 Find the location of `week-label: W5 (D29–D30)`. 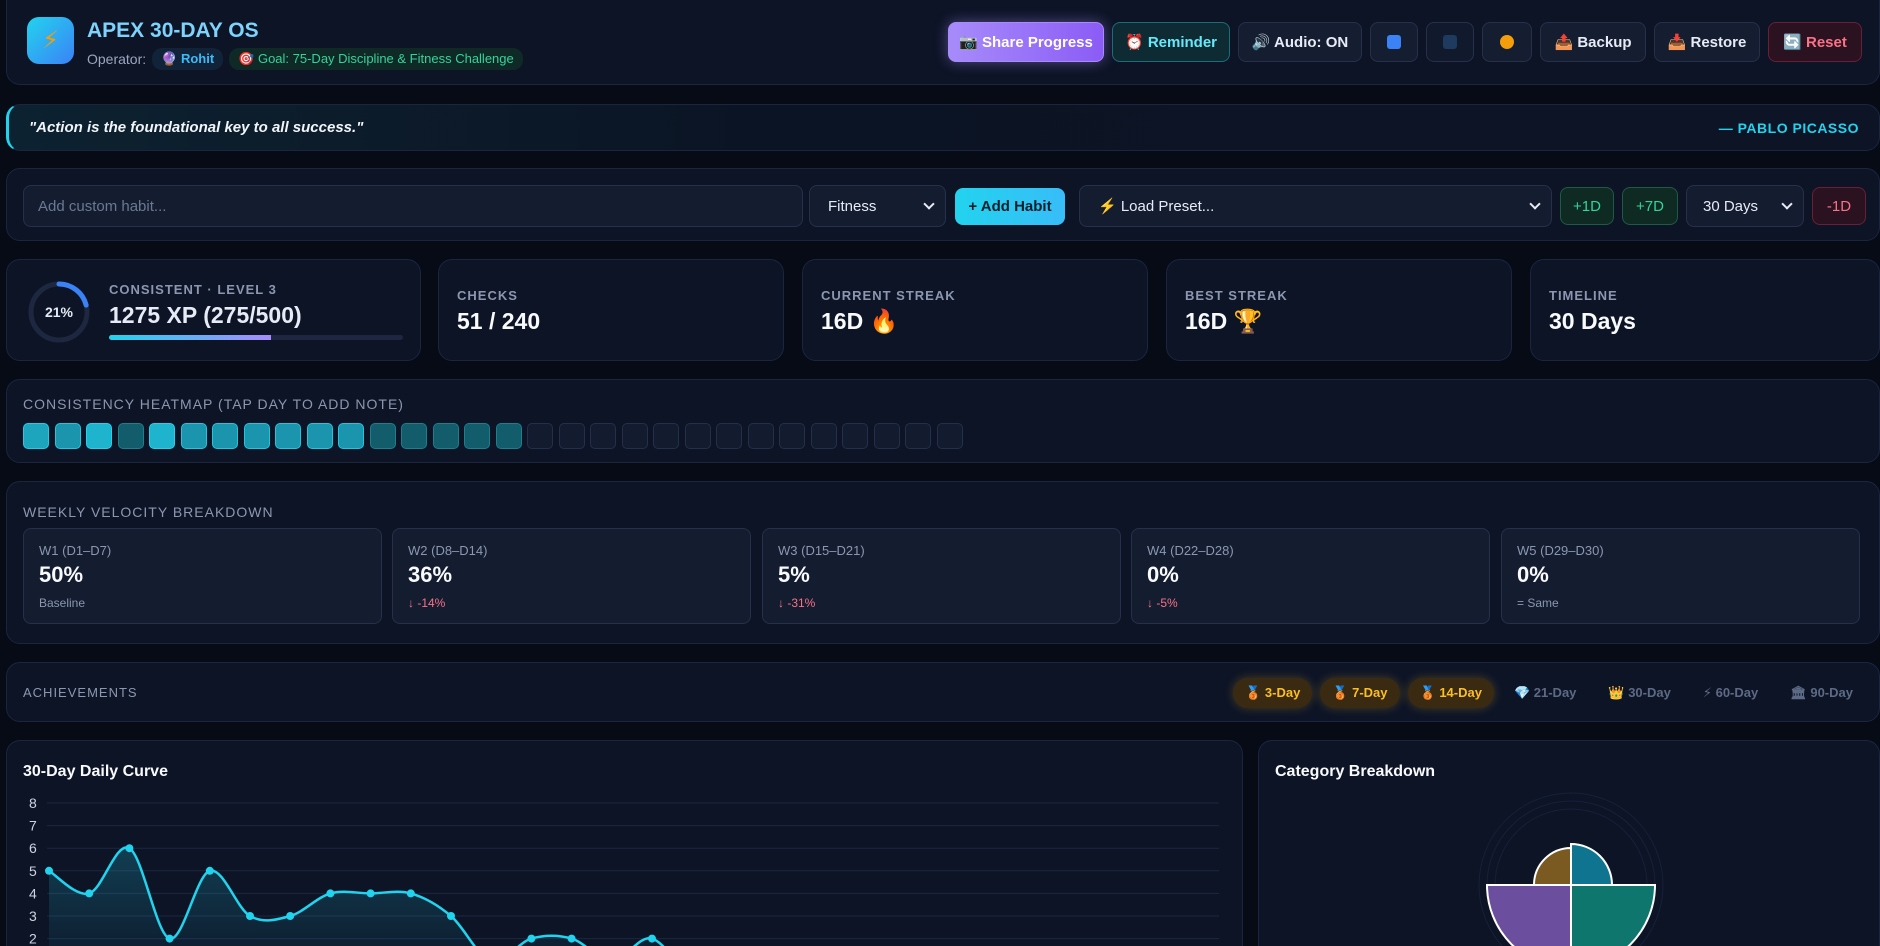

week-label: W5 (D29–D30) is located at coordinates (1560, 550).